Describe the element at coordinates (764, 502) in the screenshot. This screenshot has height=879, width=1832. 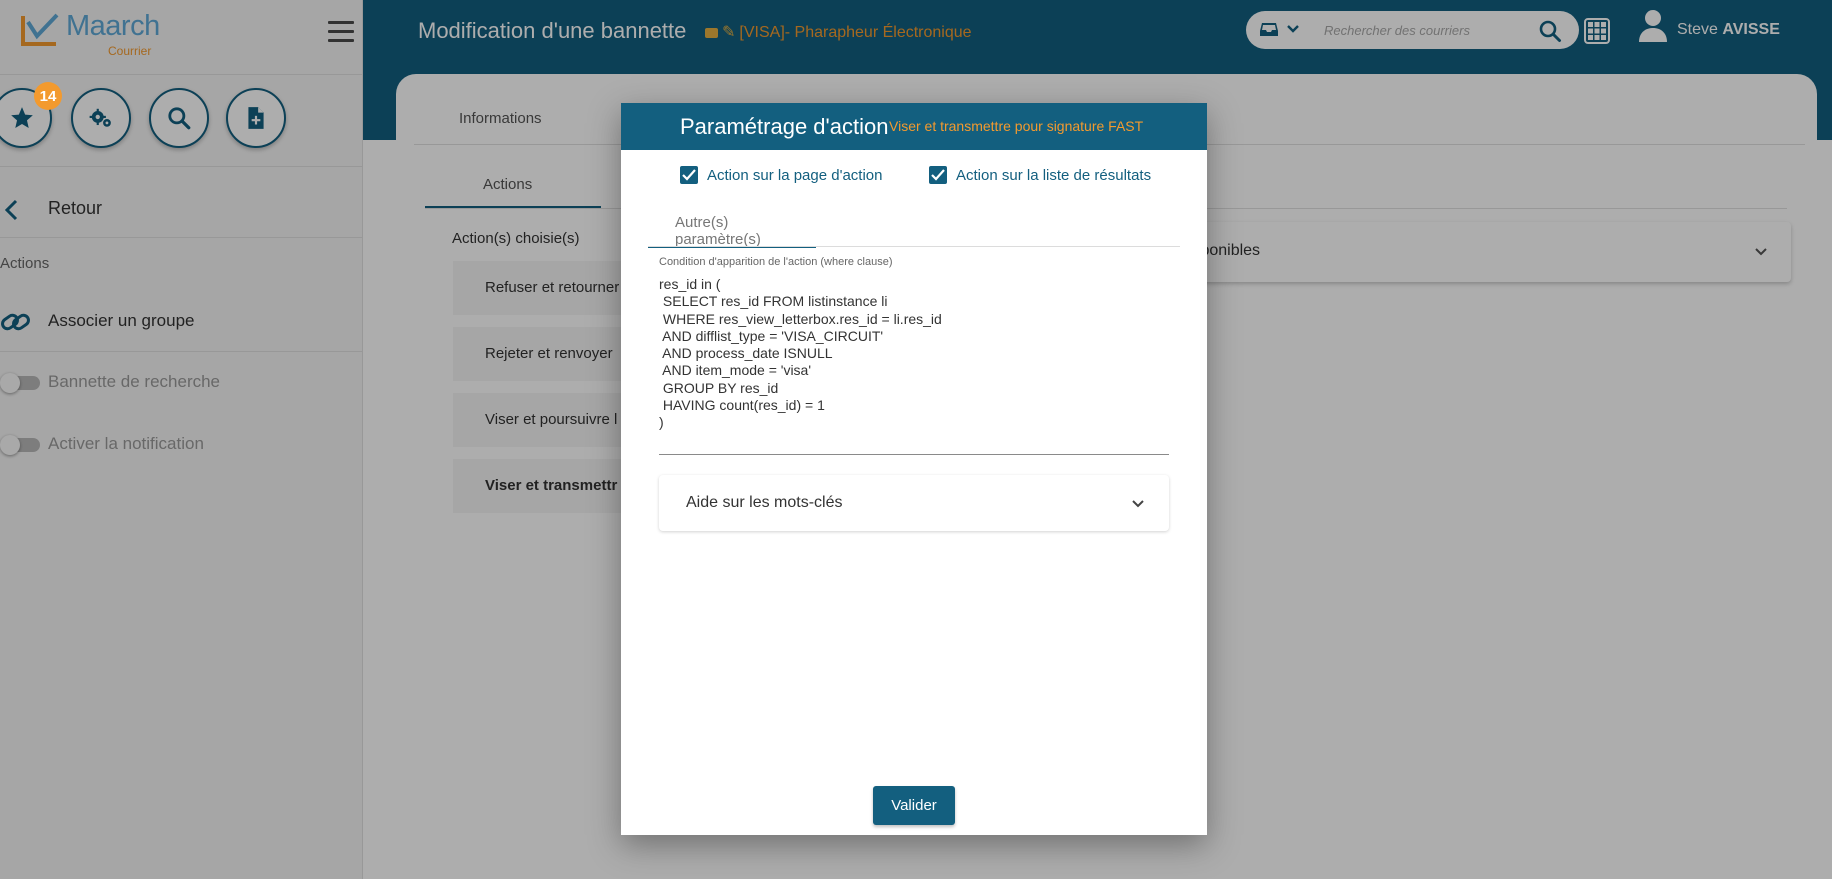
I see `keywords-help-label: Aide sur les mots-clés` at that location.